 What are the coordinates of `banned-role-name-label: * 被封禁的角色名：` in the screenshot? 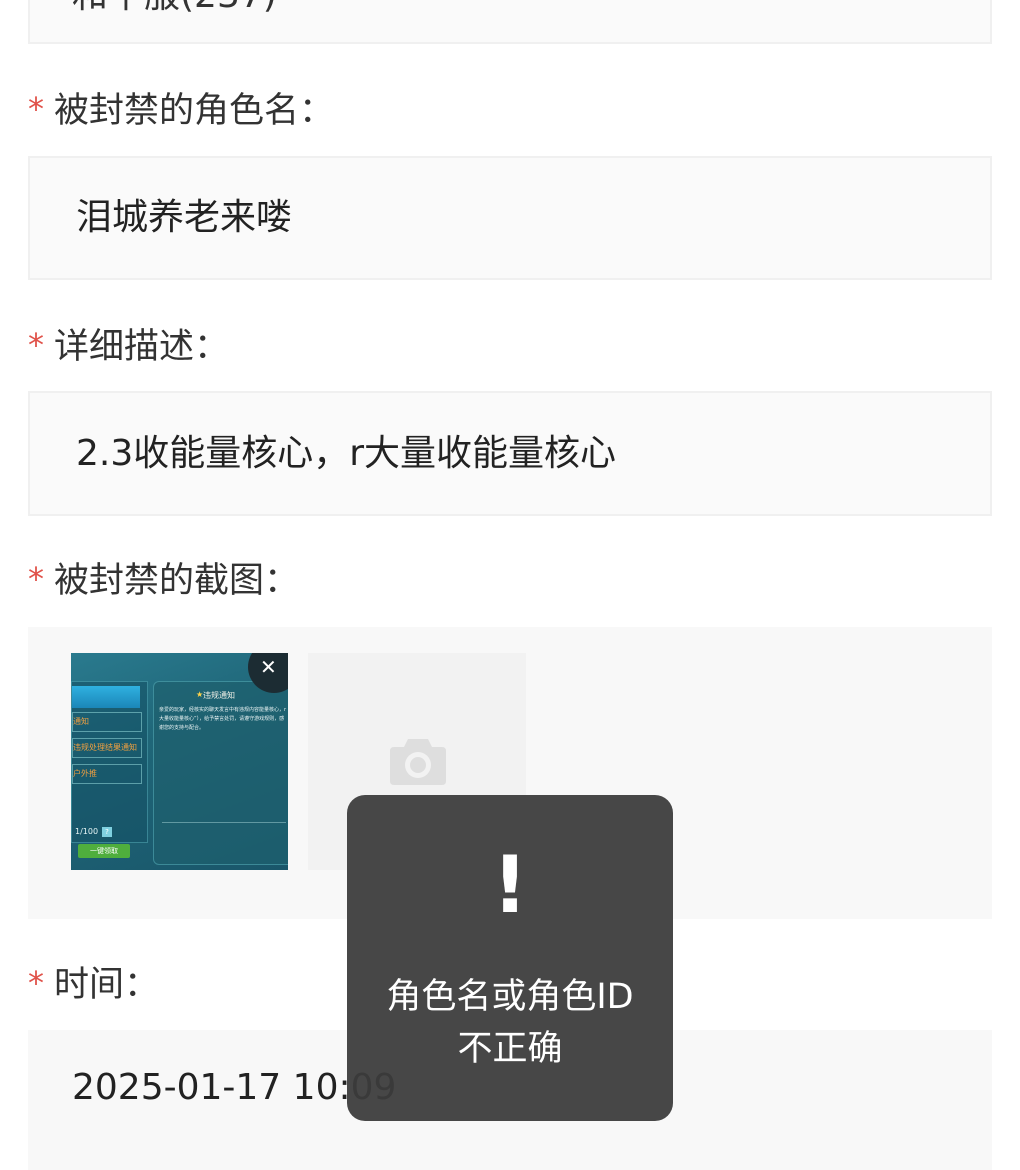 It's located at (181, 111).